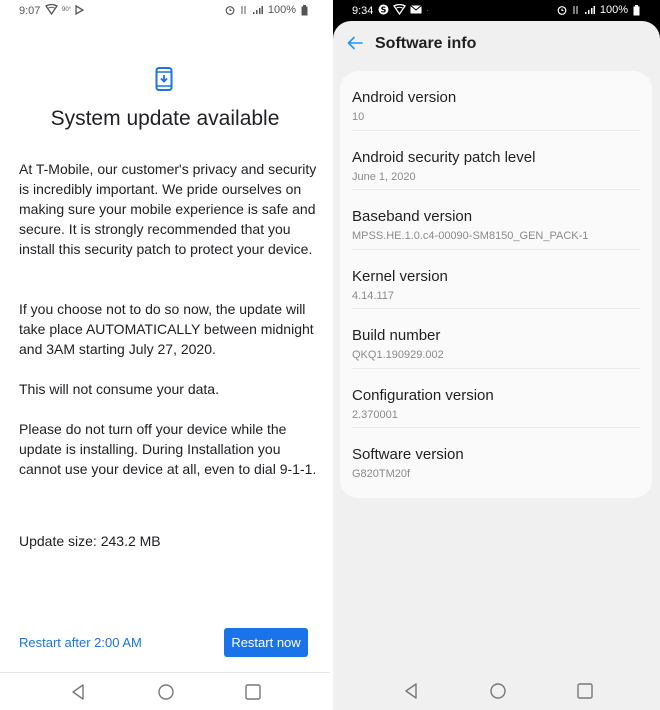 The width and height of the screenshot is (660, 710). Describe the element at coordinates (358, 117) in the screenshot. I see `info-value: 10` at that location.